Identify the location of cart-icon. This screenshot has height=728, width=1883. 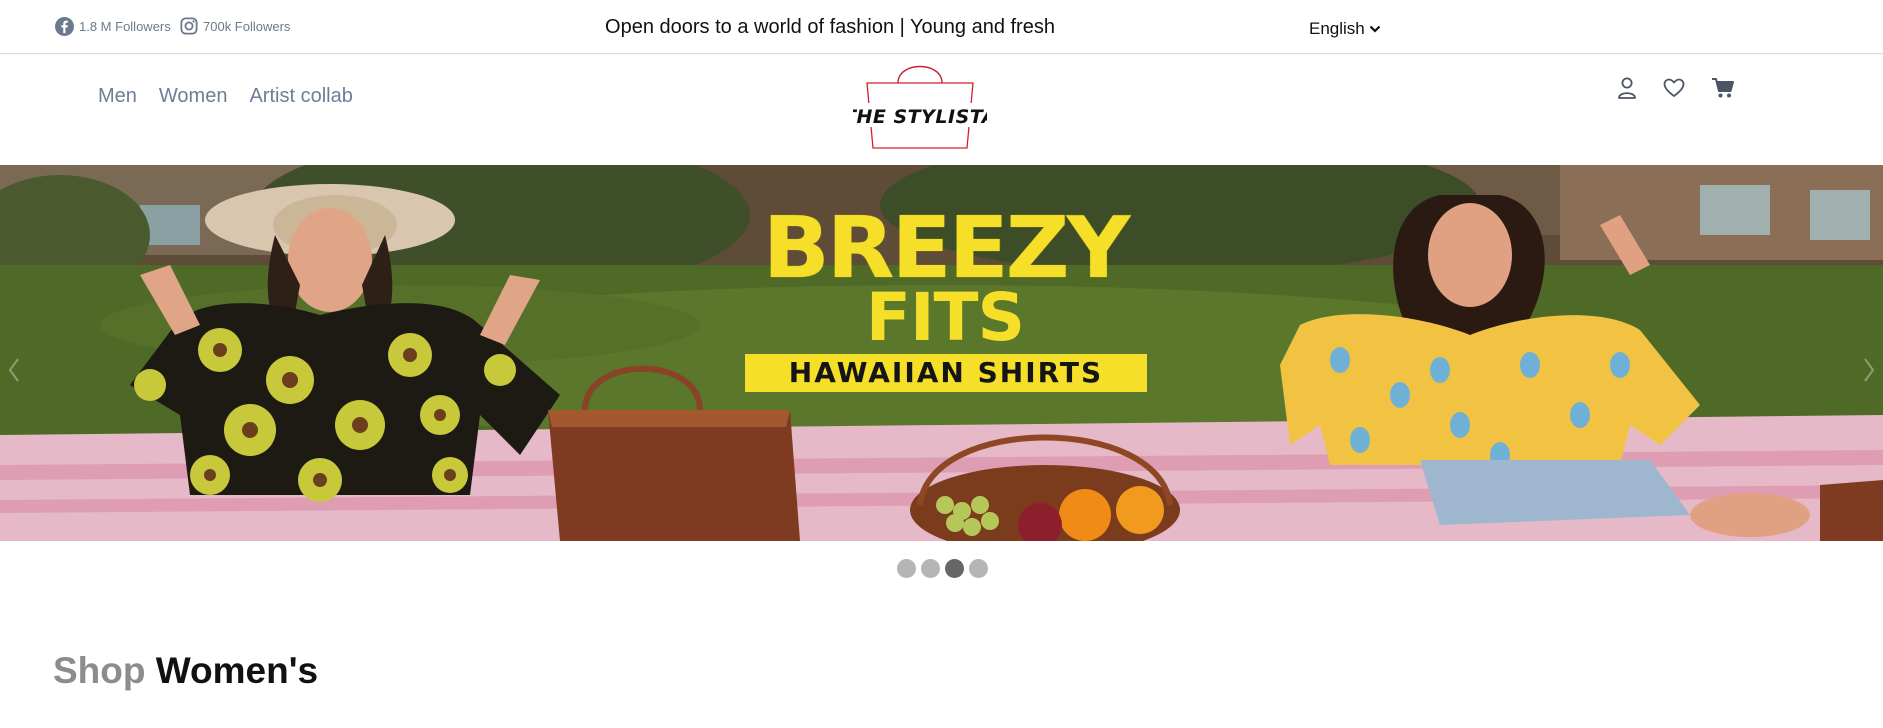
(1723, 90).